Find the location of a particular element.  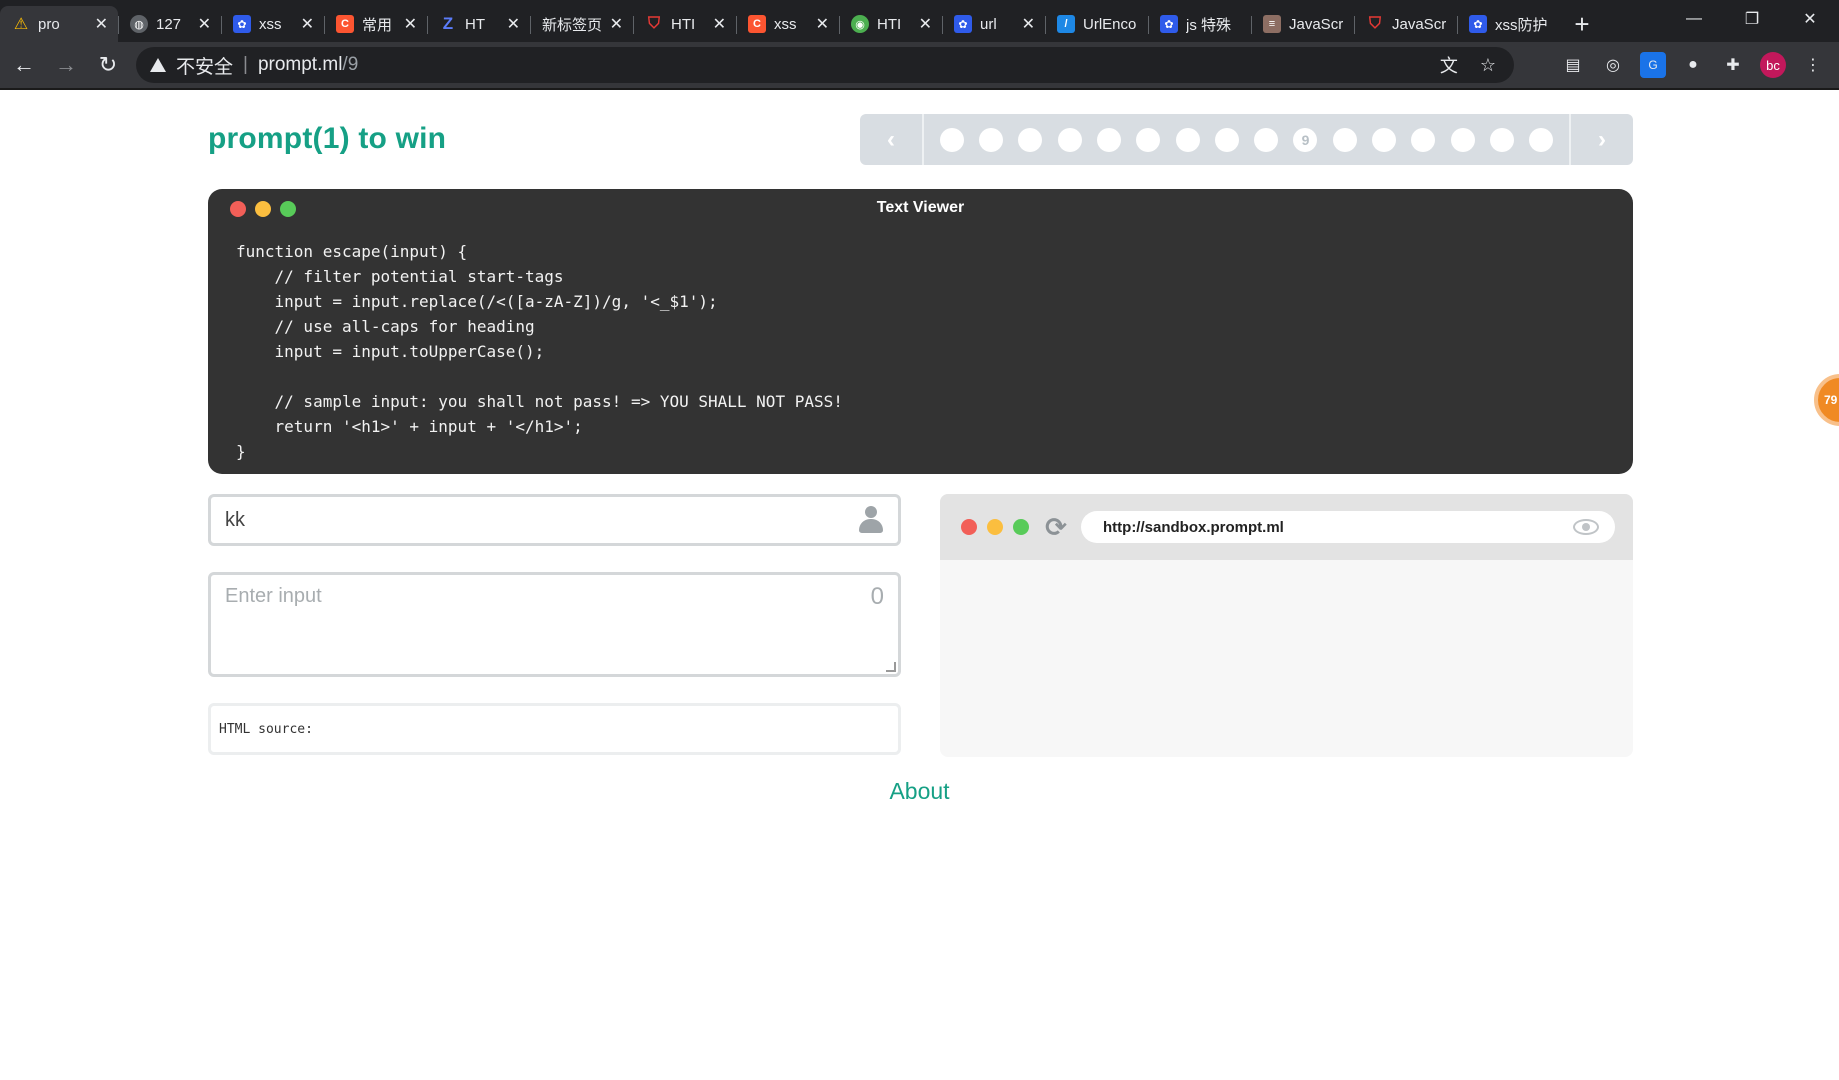

translate-extension-icon: G is located at coordinates (1653, 65).